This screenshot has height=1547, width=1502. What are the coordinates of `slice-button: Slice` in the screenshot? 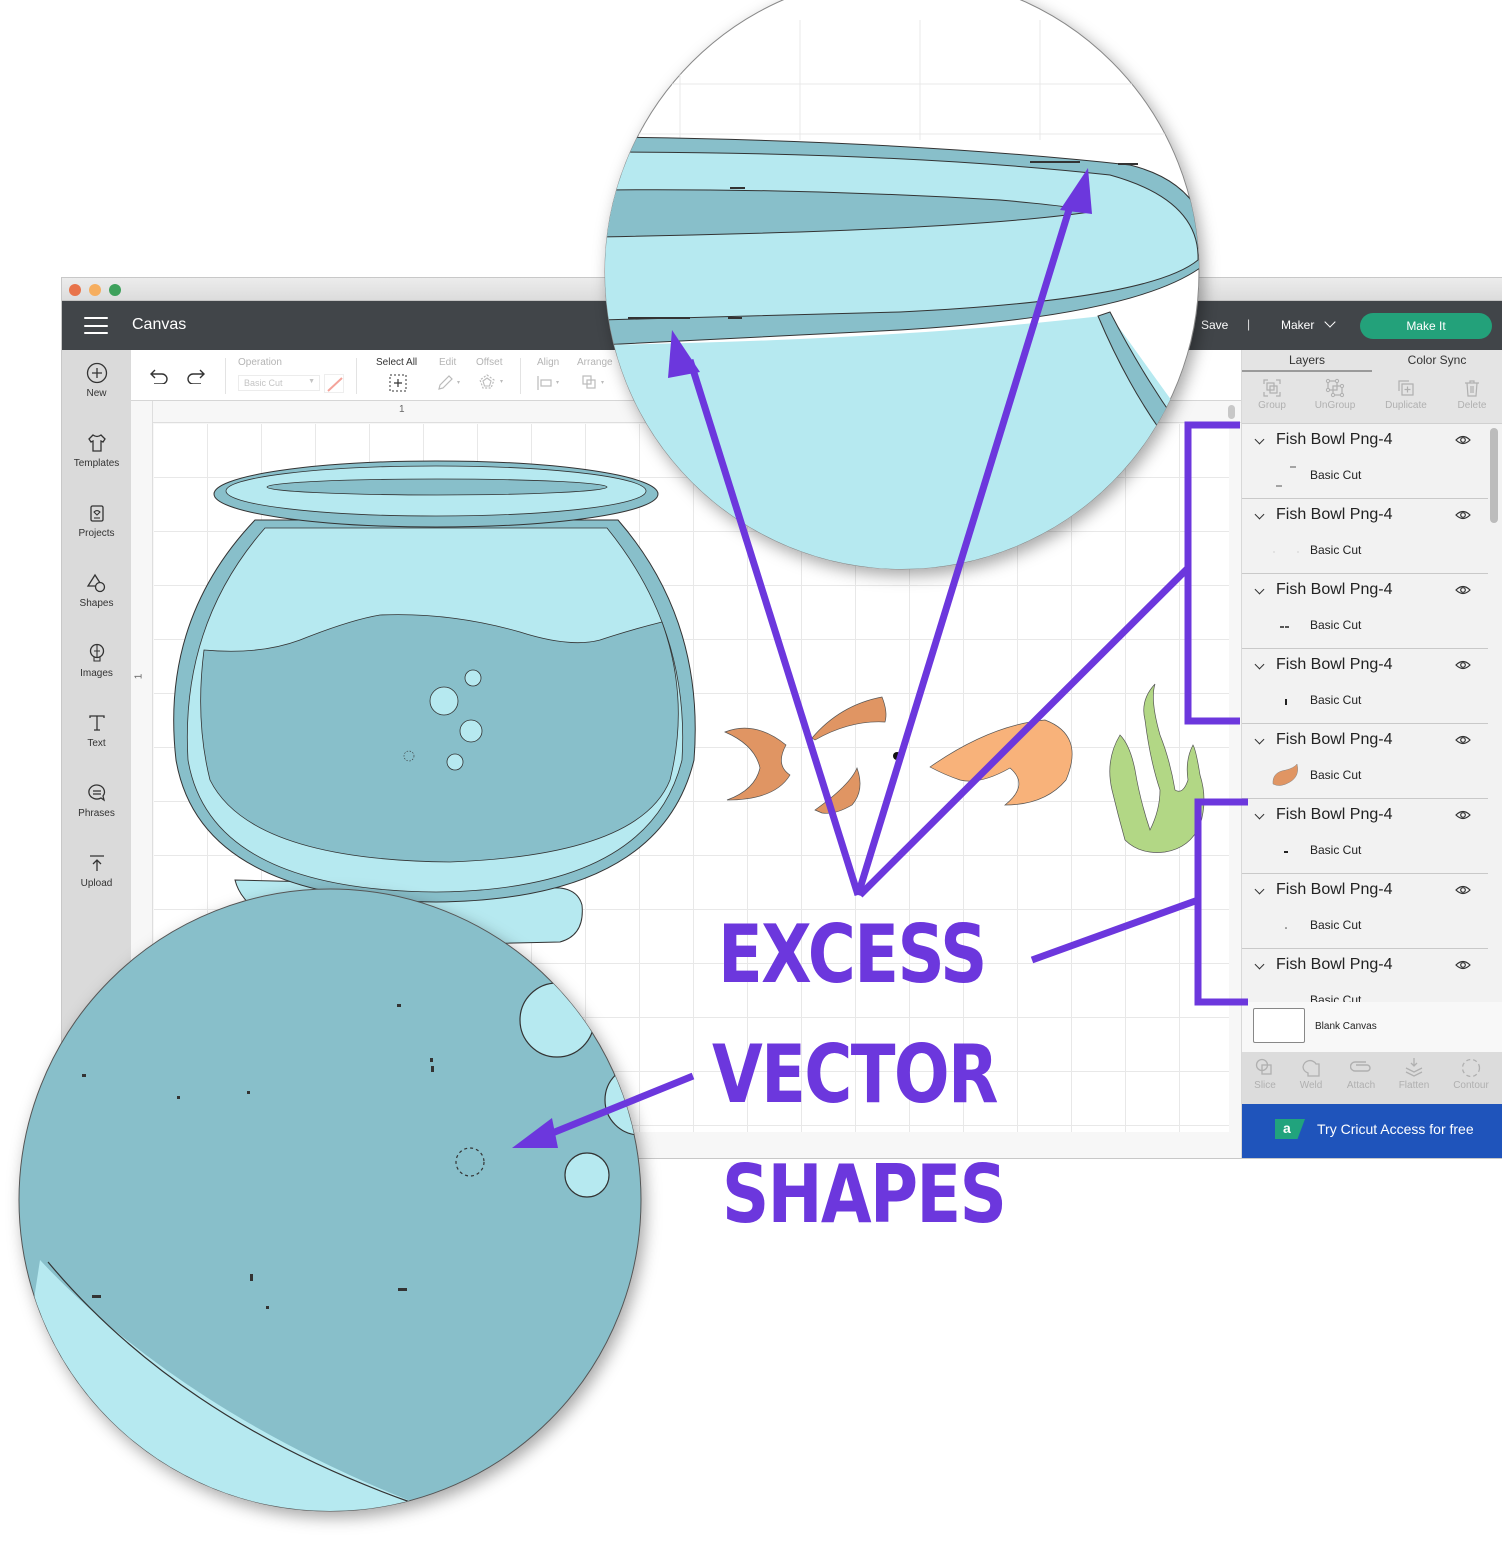 It's located at (1265, 1074).